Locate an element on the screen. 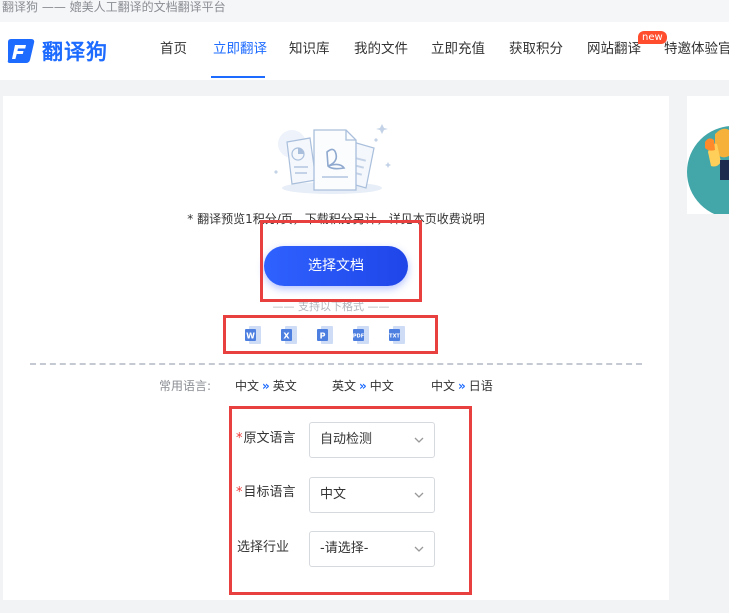 This screenshot has height=613, width=729. excel-icon: X is located at coordinates (289, 335).